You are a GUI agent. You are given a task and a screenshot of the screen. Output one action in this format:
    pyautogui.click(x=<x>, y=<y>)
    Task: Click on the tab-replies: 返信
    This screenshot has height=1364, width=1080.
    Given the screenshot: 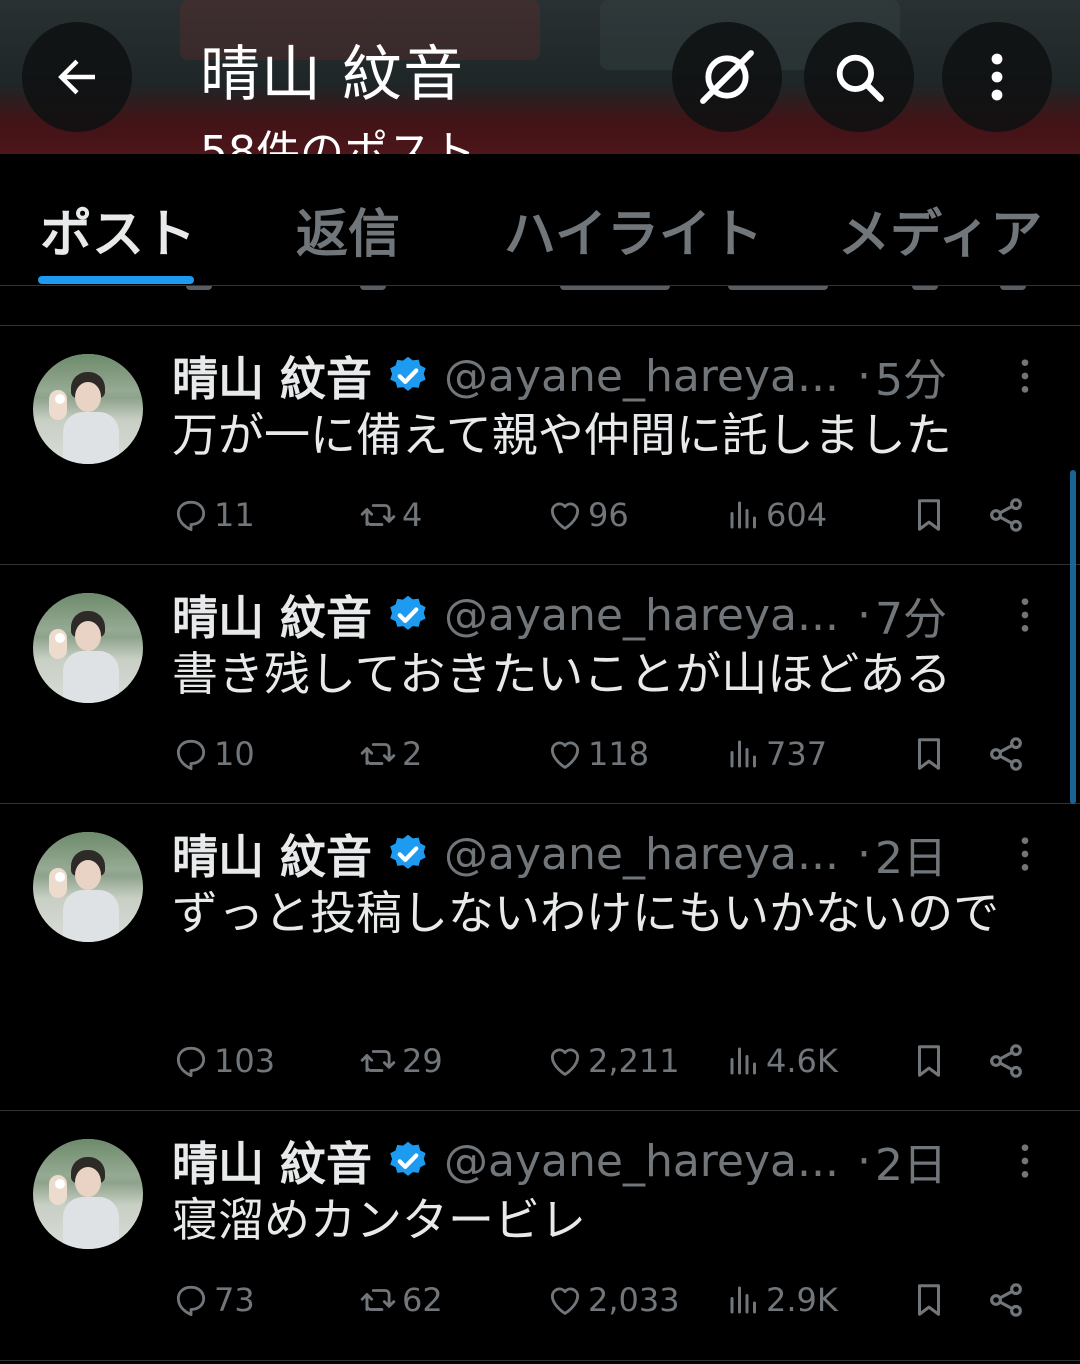 What is the action you would take?
    pyautogui.click(x=348, y=229)
    